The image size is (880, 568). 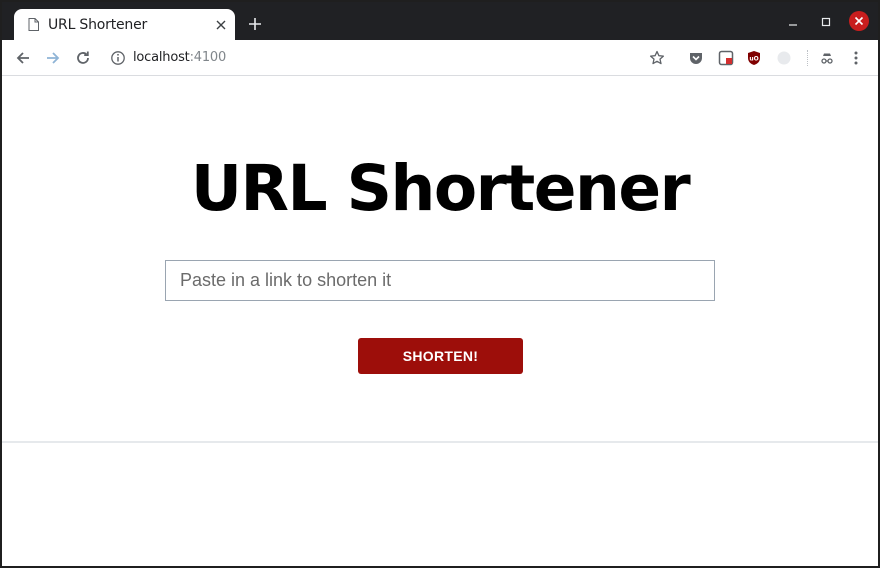 I want to click on pocket-icon, so click(x=696, y=58).